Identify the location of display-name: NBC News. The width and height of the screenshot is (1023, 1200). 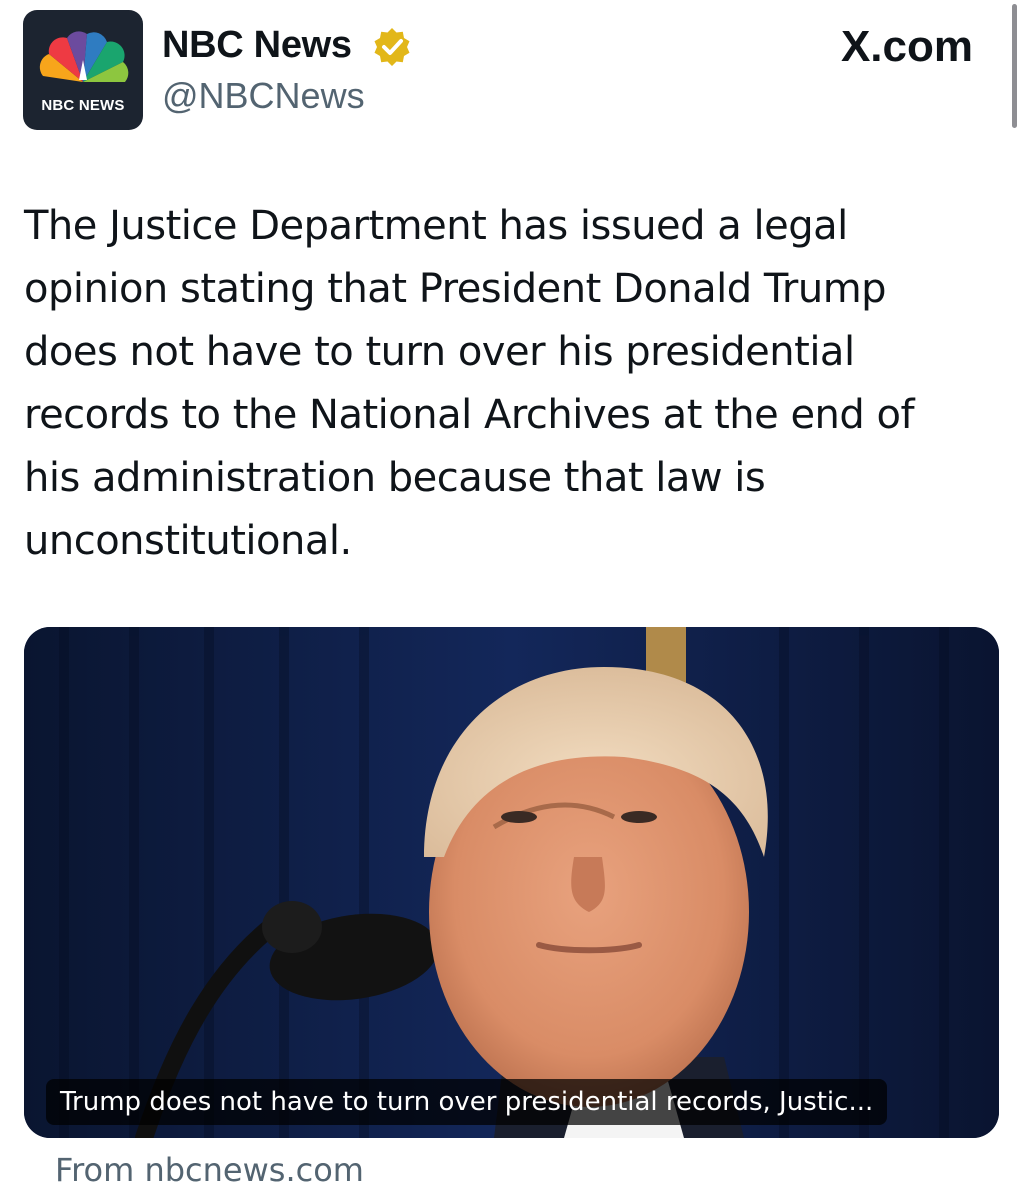
(257, 45).